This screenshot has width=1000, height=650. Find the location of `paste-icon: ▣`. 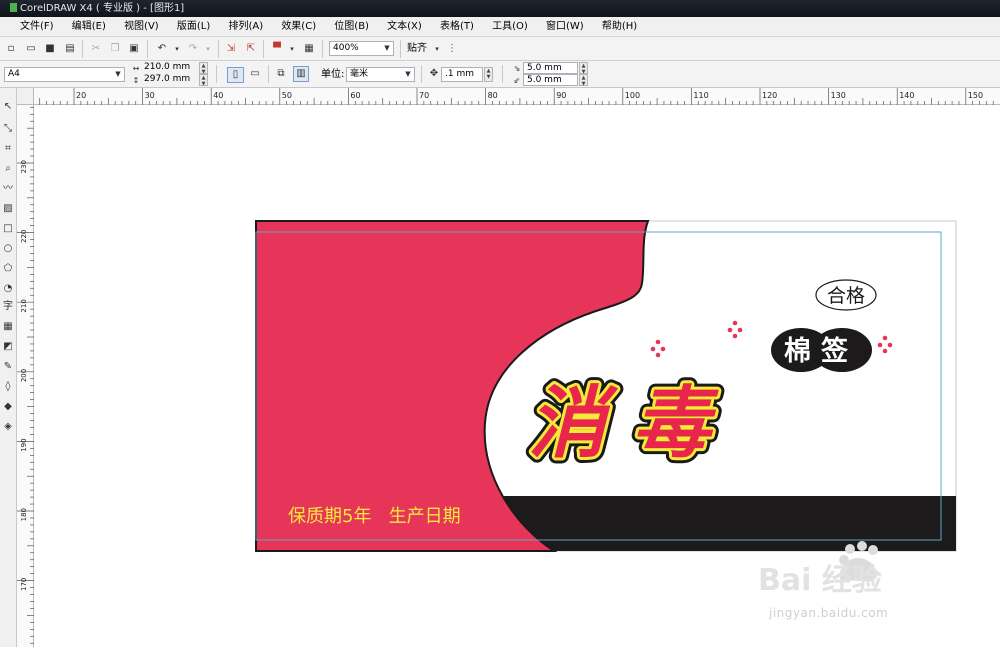

paste-icon: ▣ is located at coordinates (134, 49).